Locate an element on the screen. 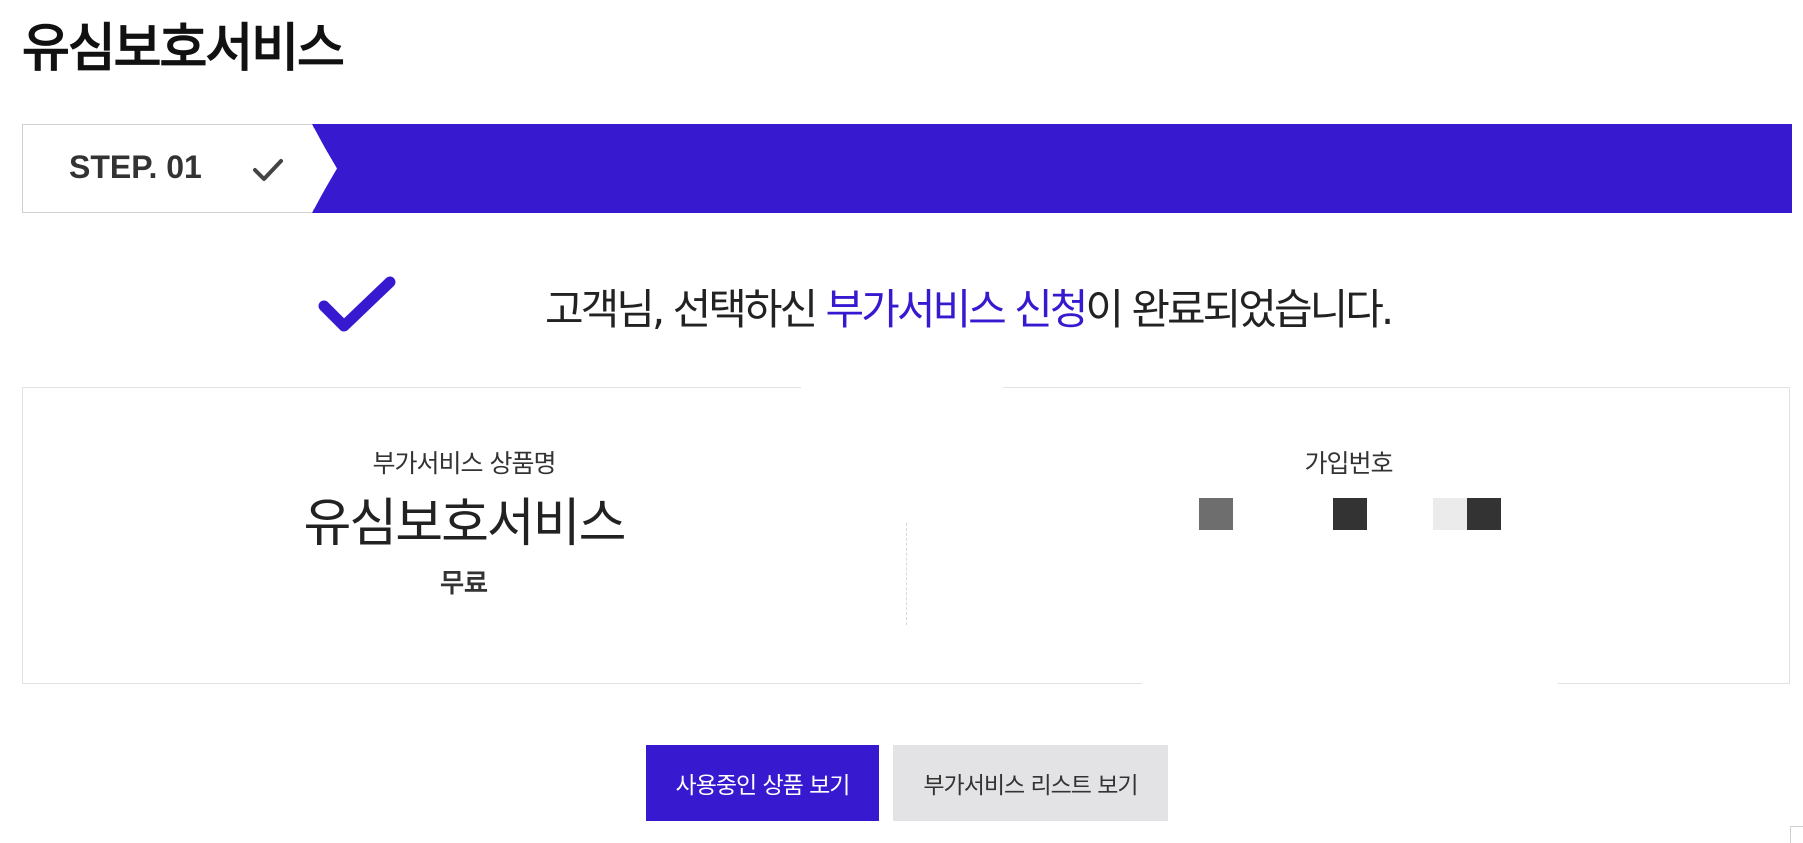  product-info: 부가서비스 상품명 유심보호서비스 무료 is located at coordinates (464, 522).